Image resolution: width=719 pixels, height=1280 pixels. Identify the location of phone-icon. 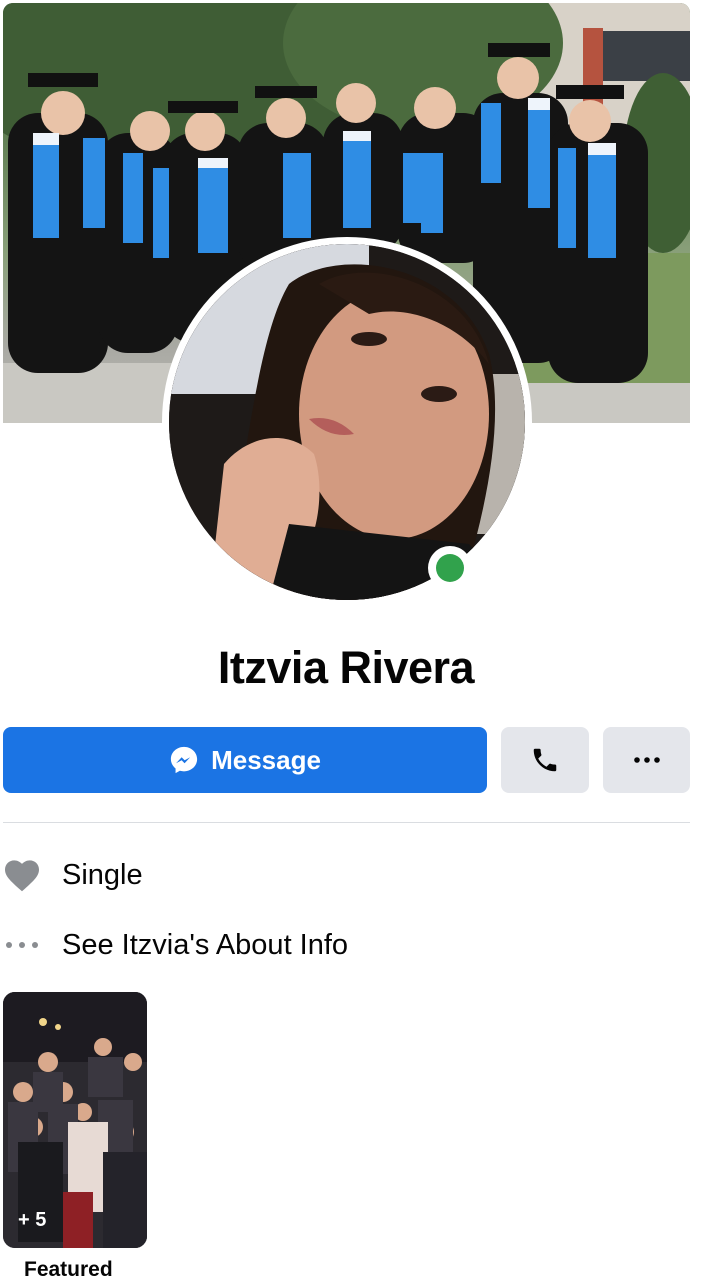
(545, 760).